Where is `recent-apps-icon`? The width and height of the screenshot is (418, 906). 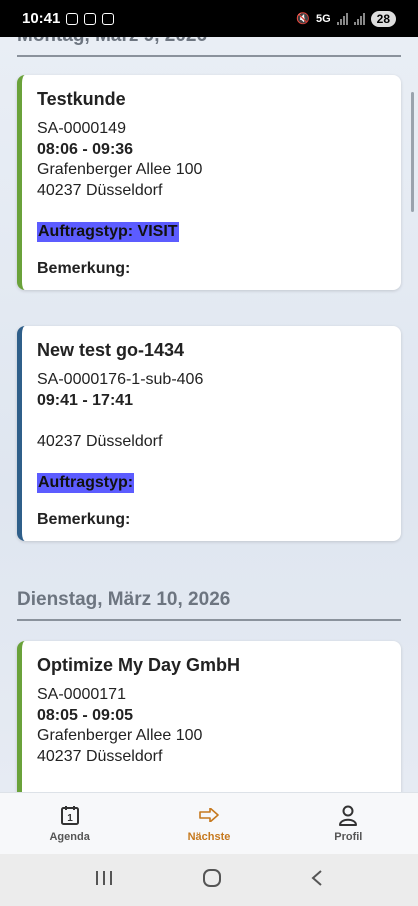
recent-apps-icon is located at coordinates (104, 880).